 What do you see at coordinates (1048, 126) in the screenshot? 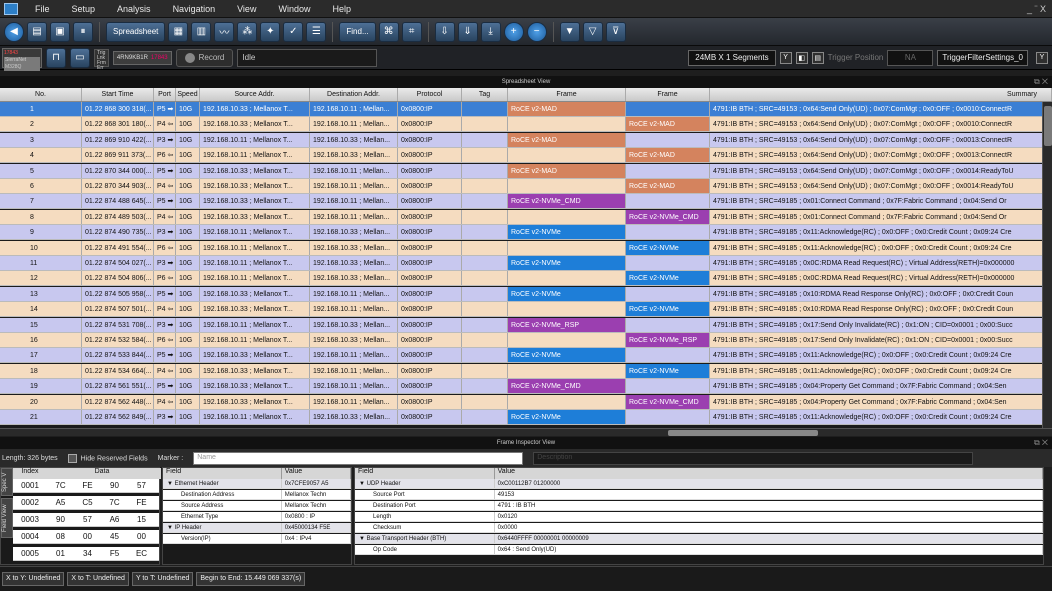
I see `vertical-scroll-thumb` at bounding box center [1048, 126].